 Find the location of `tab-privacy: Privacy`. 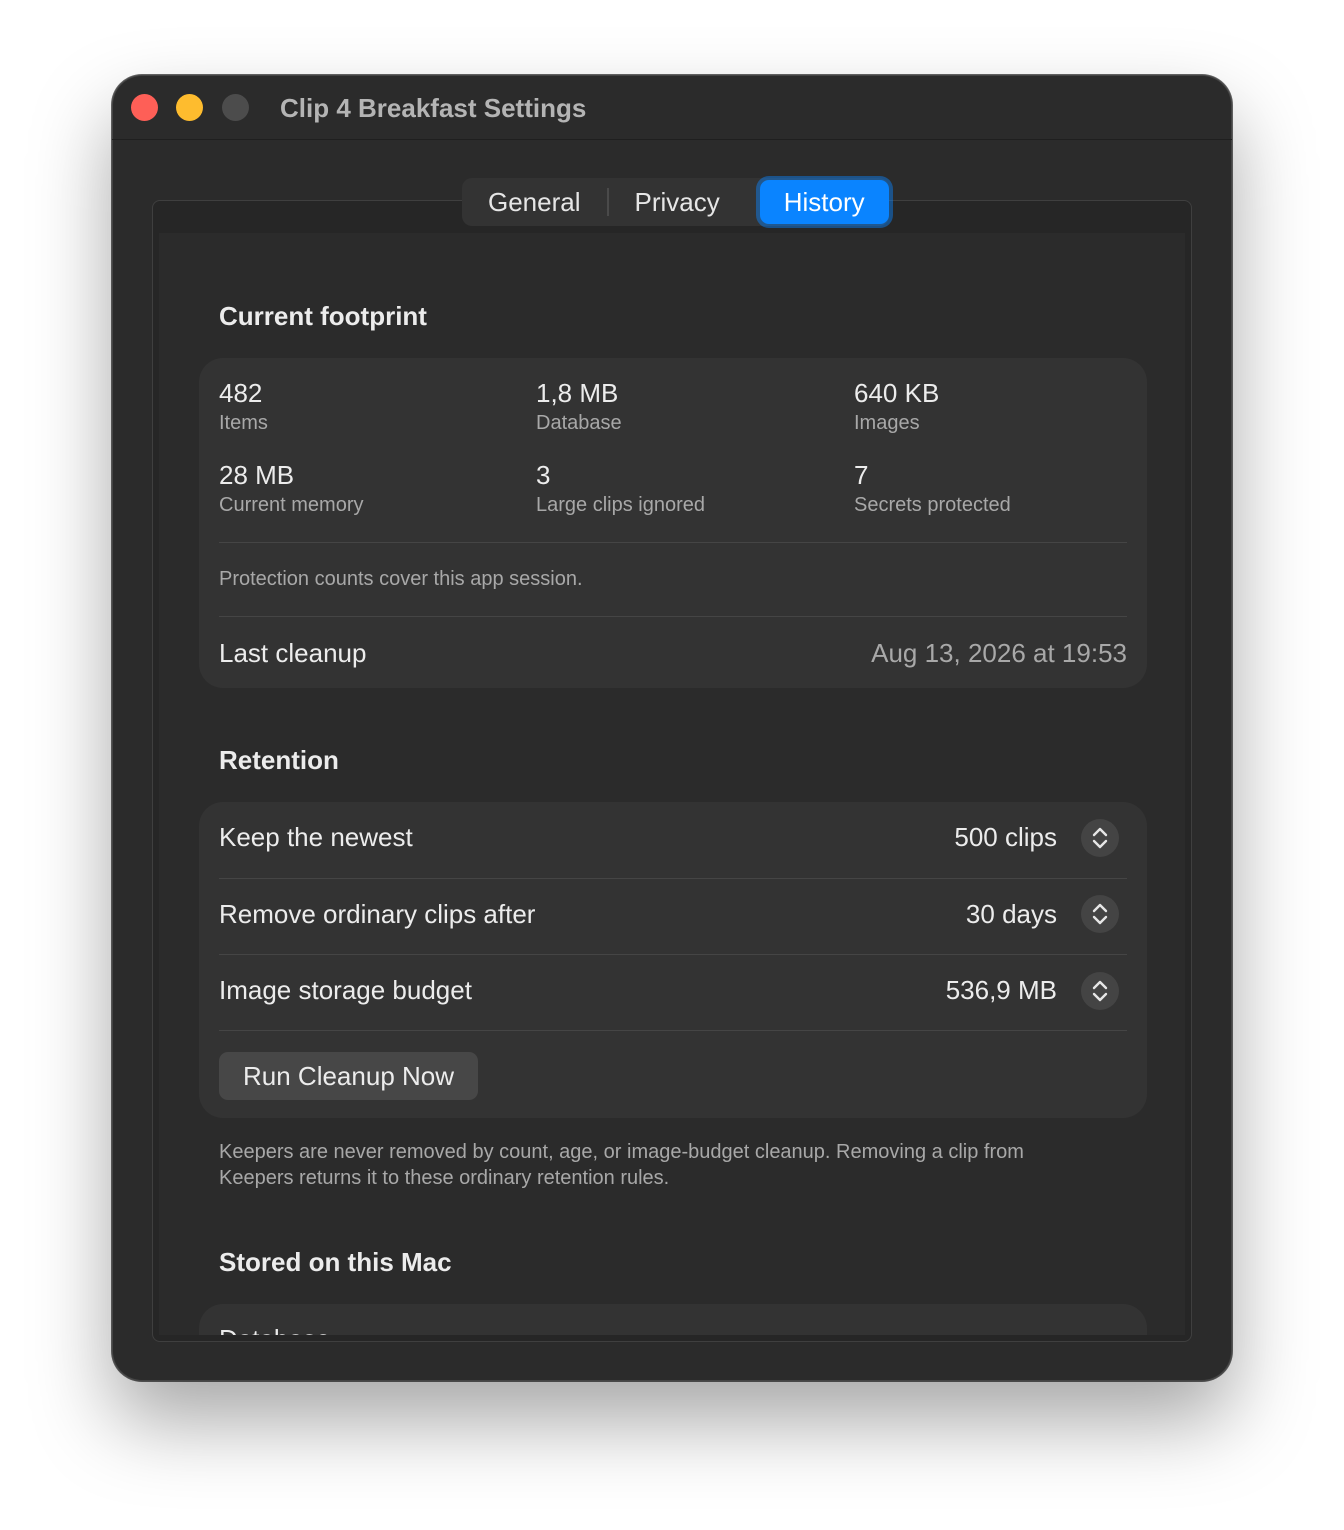

tab-privacy: Privacy is located at coordinates (677, 202).